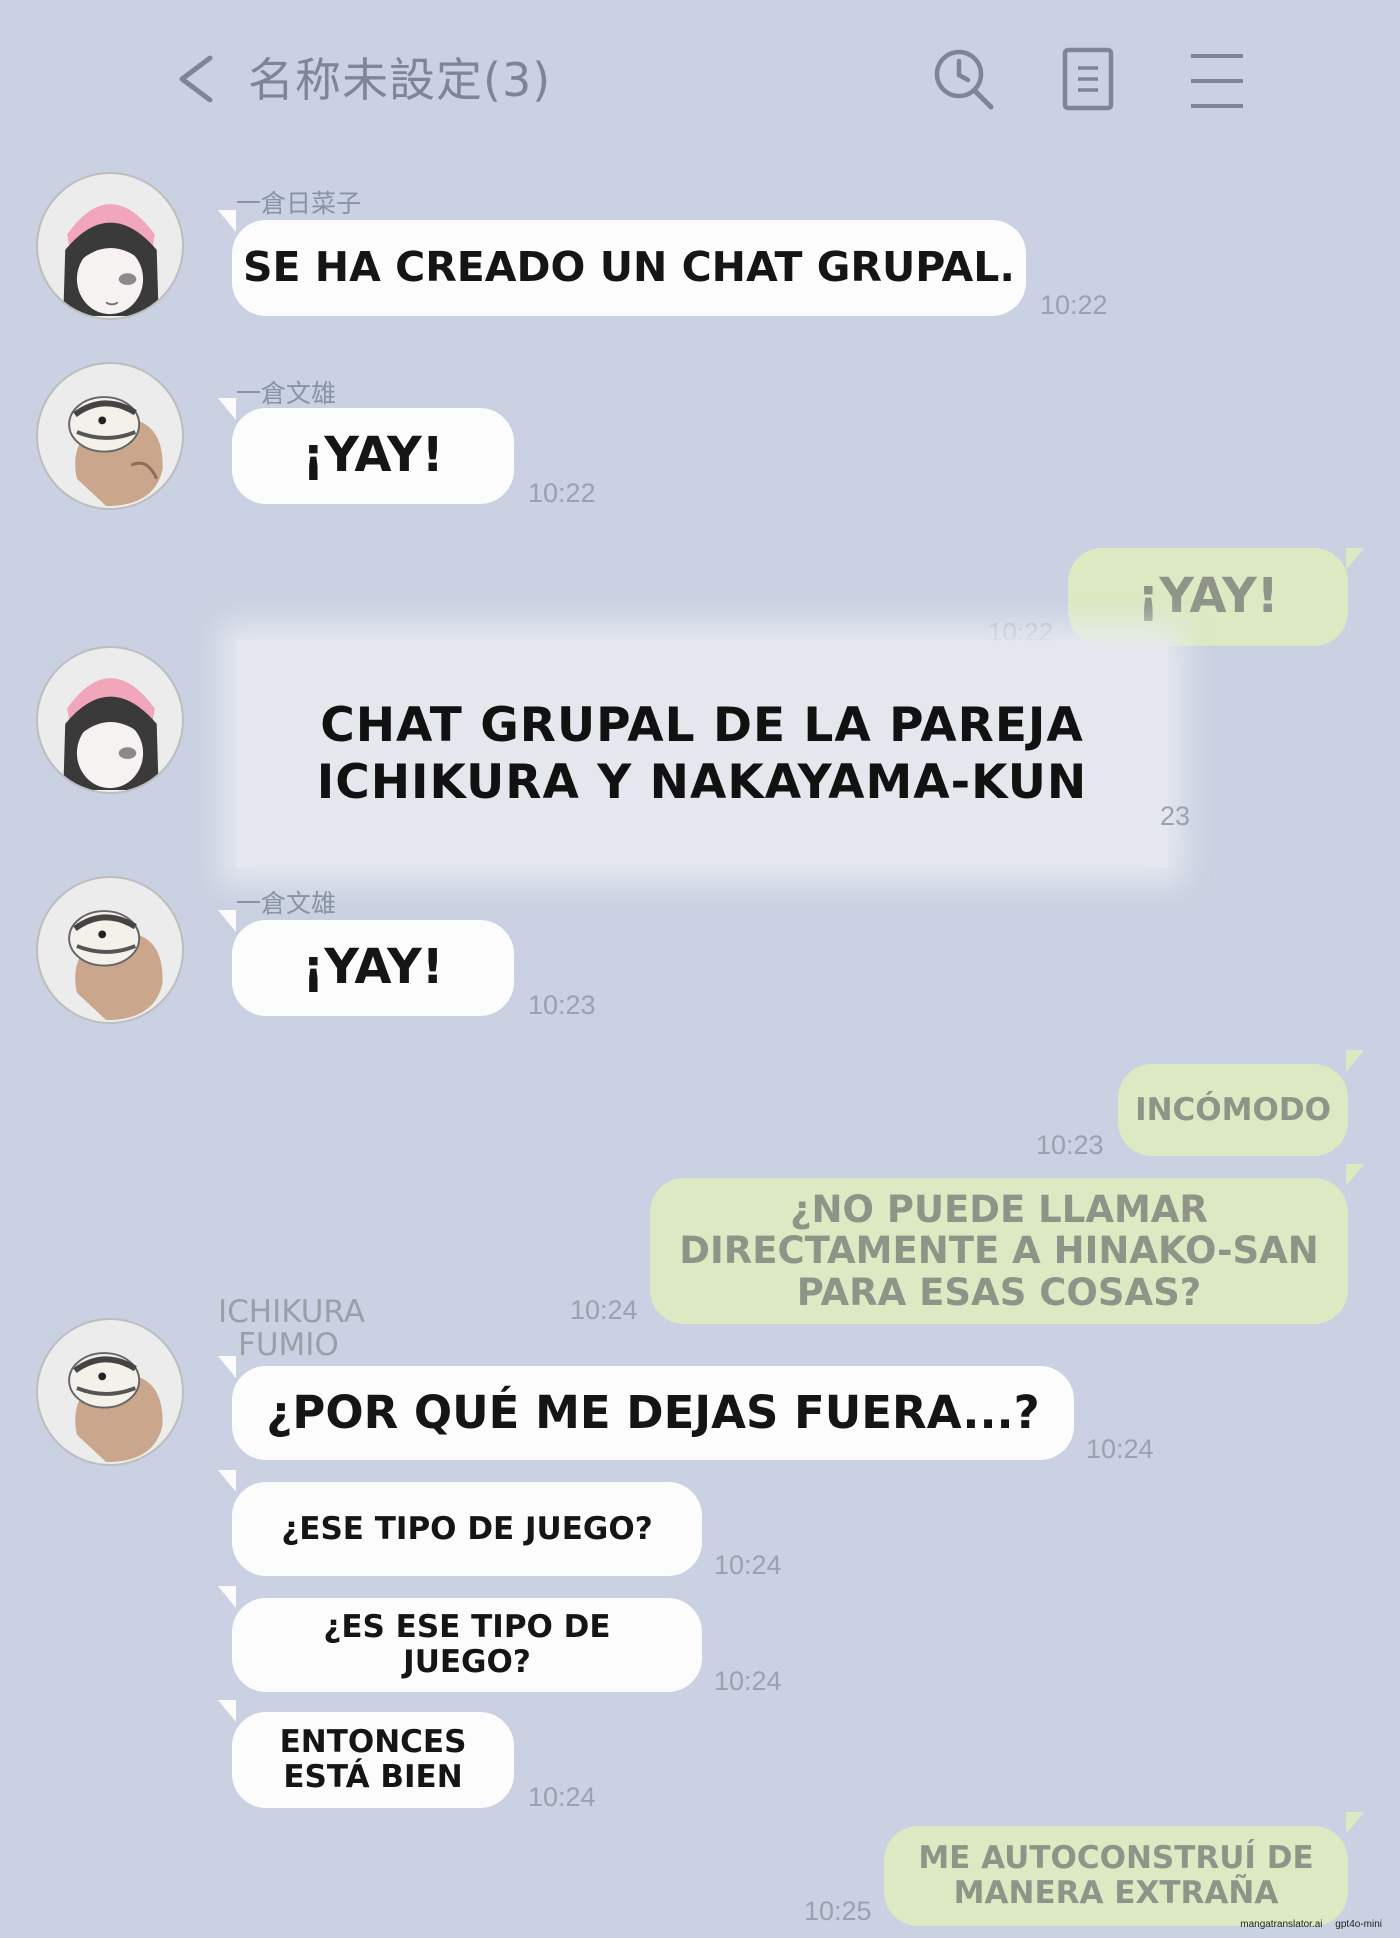  Describe the element at coordinates (299, 203) in the screenshot. I see `sender-name: 一倉日菜子` at that location.